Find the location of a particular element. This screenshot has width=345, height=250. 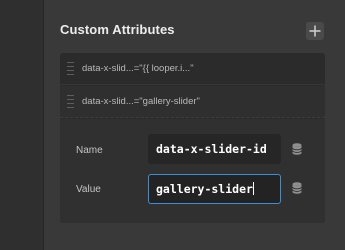

text-caret is located at coordinates (253, 188).